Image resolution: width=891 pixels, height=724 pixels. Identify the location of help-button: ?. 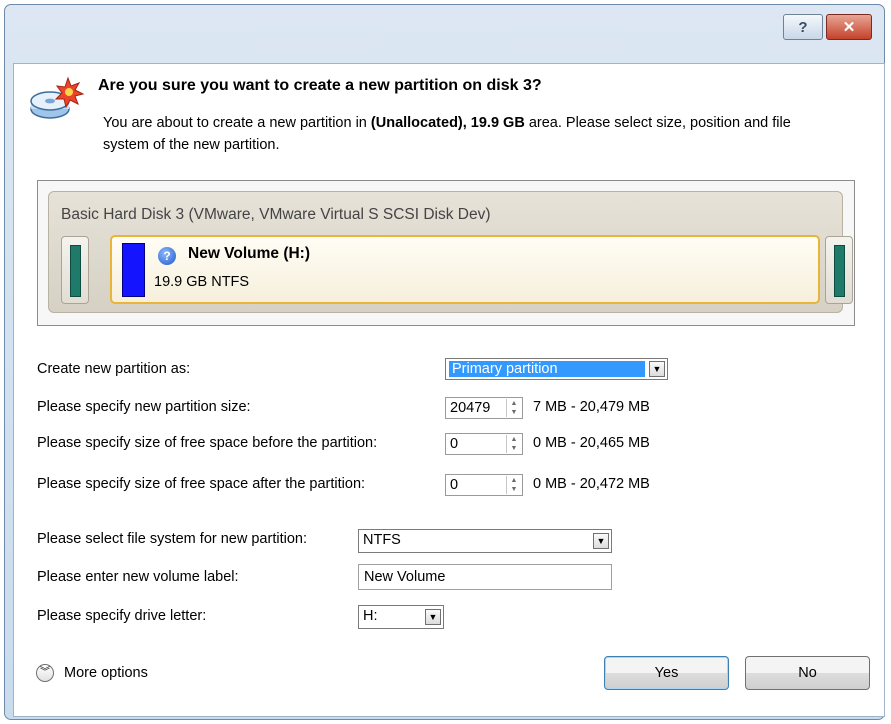
(803, 27).